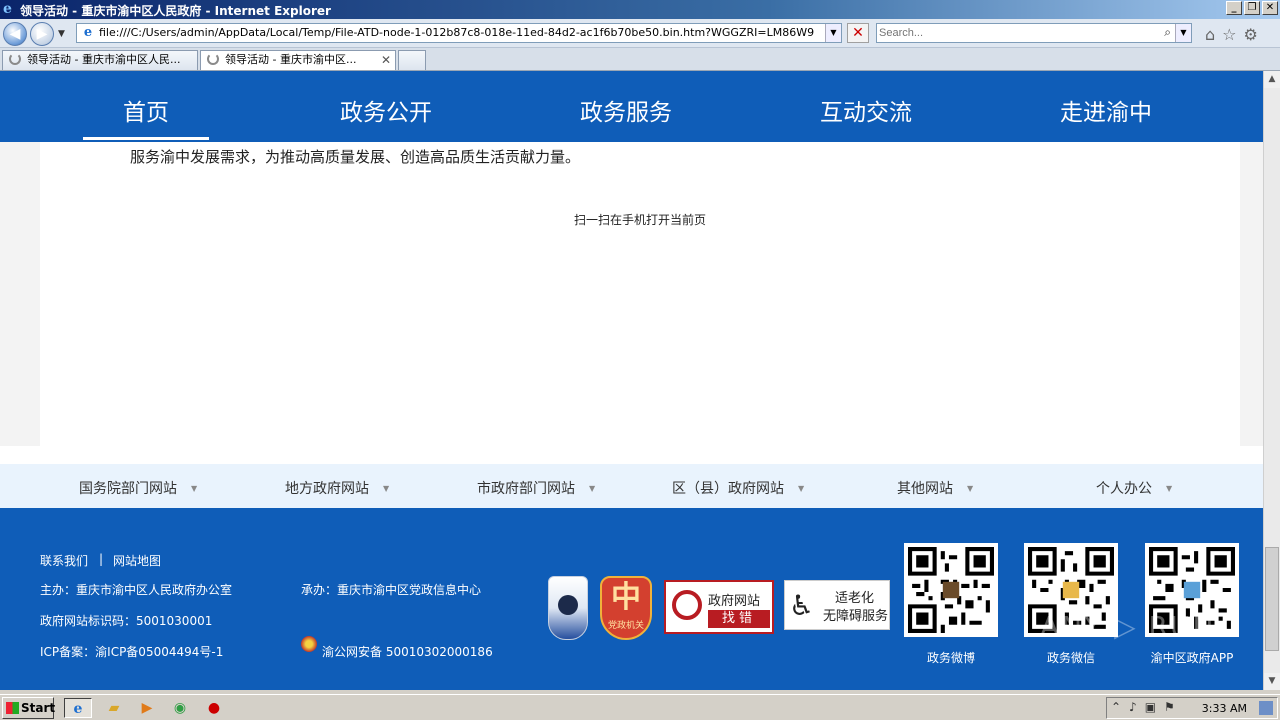 This screenshot has width=1280, height=720. Describe the element at coordinates (536, 488) in the screenshot. I see `link-city-depts: 市政府部门网站 ▼` at that location.